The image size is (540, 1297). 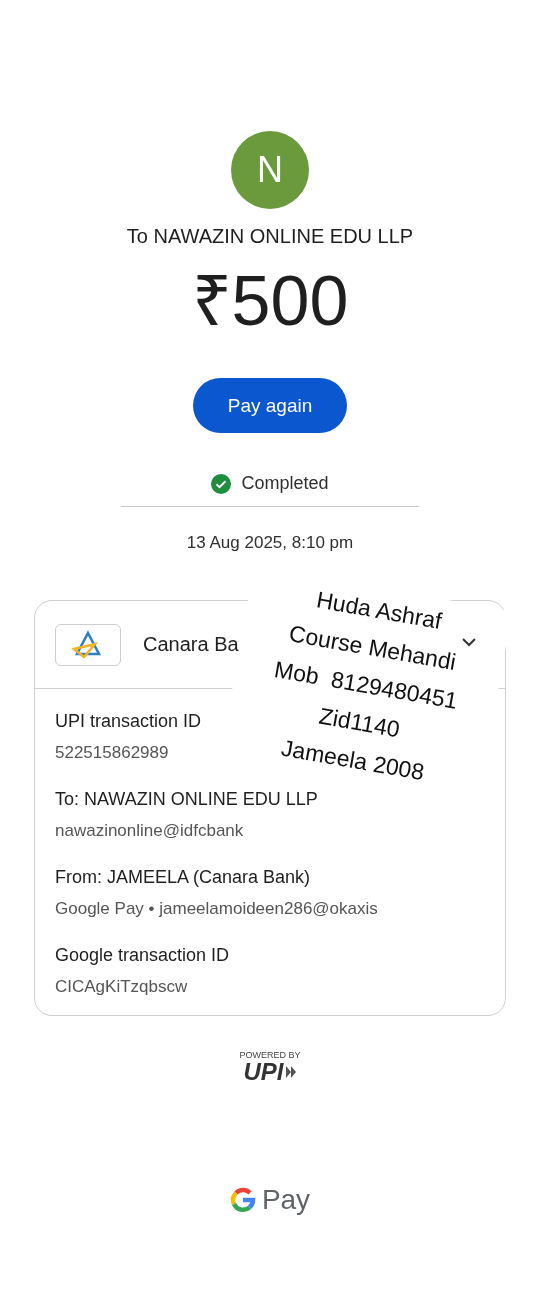 I want to click on payee-name: To NAWAZIN ONLINE EDU LLP, so click(x=270, y=236).